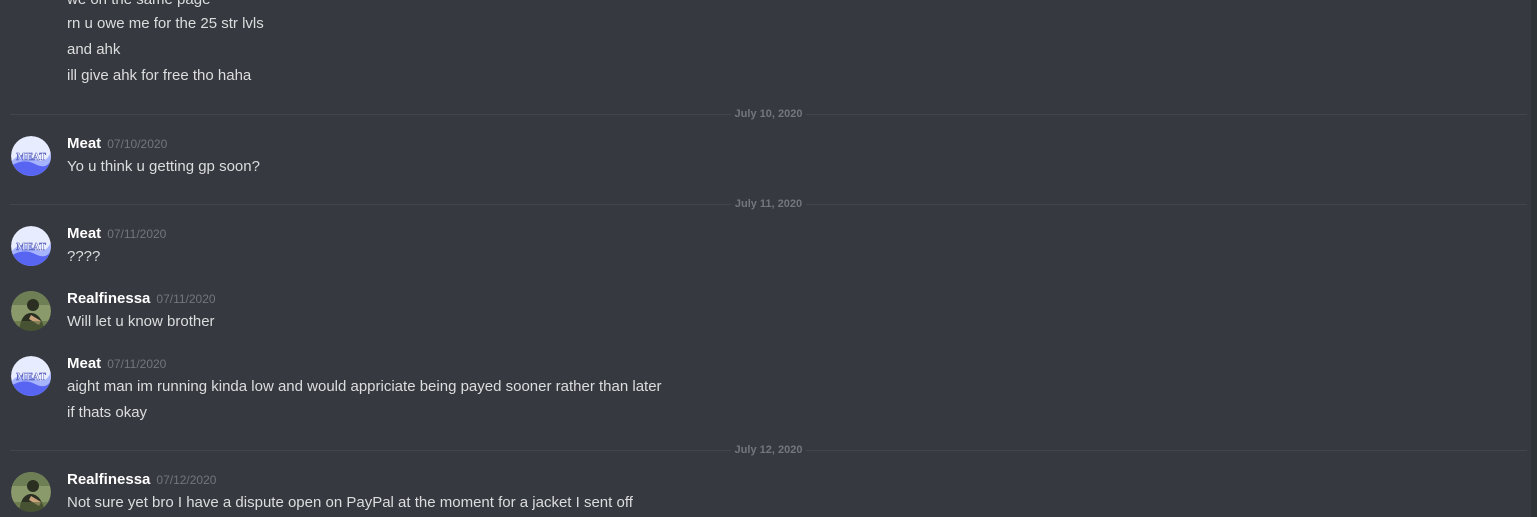 The width and height of the screenshot is (1537, 517). What do you see at coordinates (1534, 258) in the screenshot?
I see `scrollbar` at bounding box center [1534, 258].